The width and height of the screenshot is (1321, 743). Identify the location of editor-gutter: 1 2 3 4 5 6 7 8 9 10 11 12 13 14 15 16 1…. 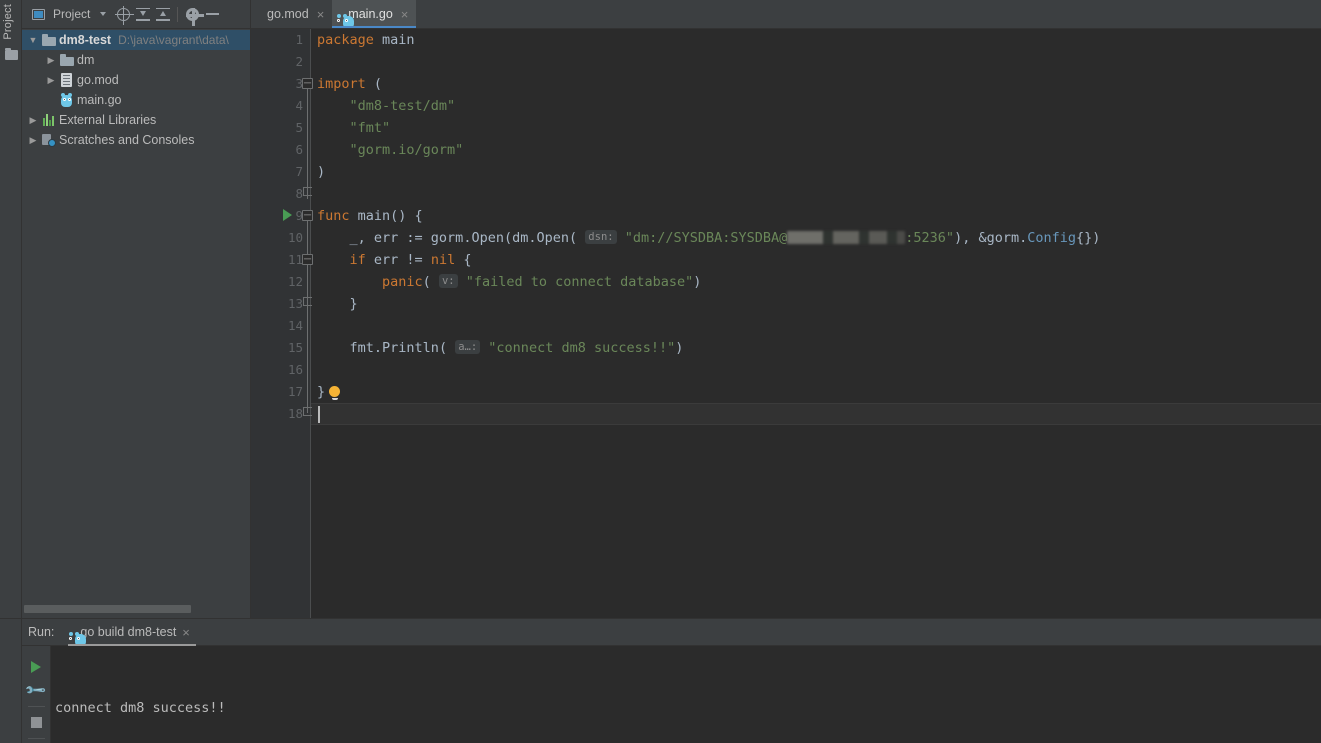
(281, 323).